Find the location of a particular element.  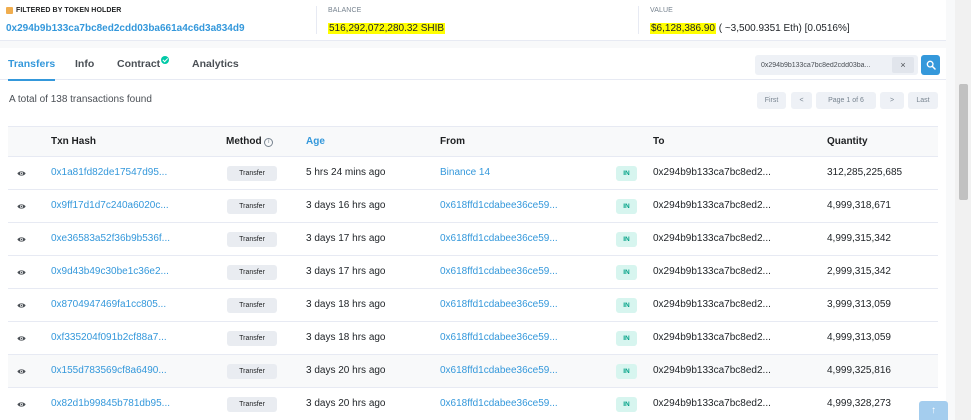

pager-page-indicator: Page 1 of 6 is located at coordinates (846, 100).